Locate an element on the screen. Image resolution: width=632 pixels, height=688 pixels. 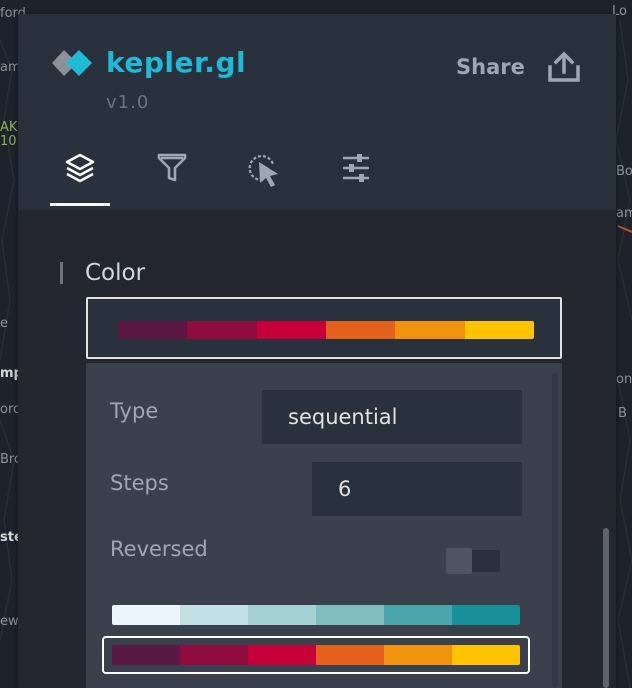
reversed-label: Reversed is located at coordinates (159, 549).